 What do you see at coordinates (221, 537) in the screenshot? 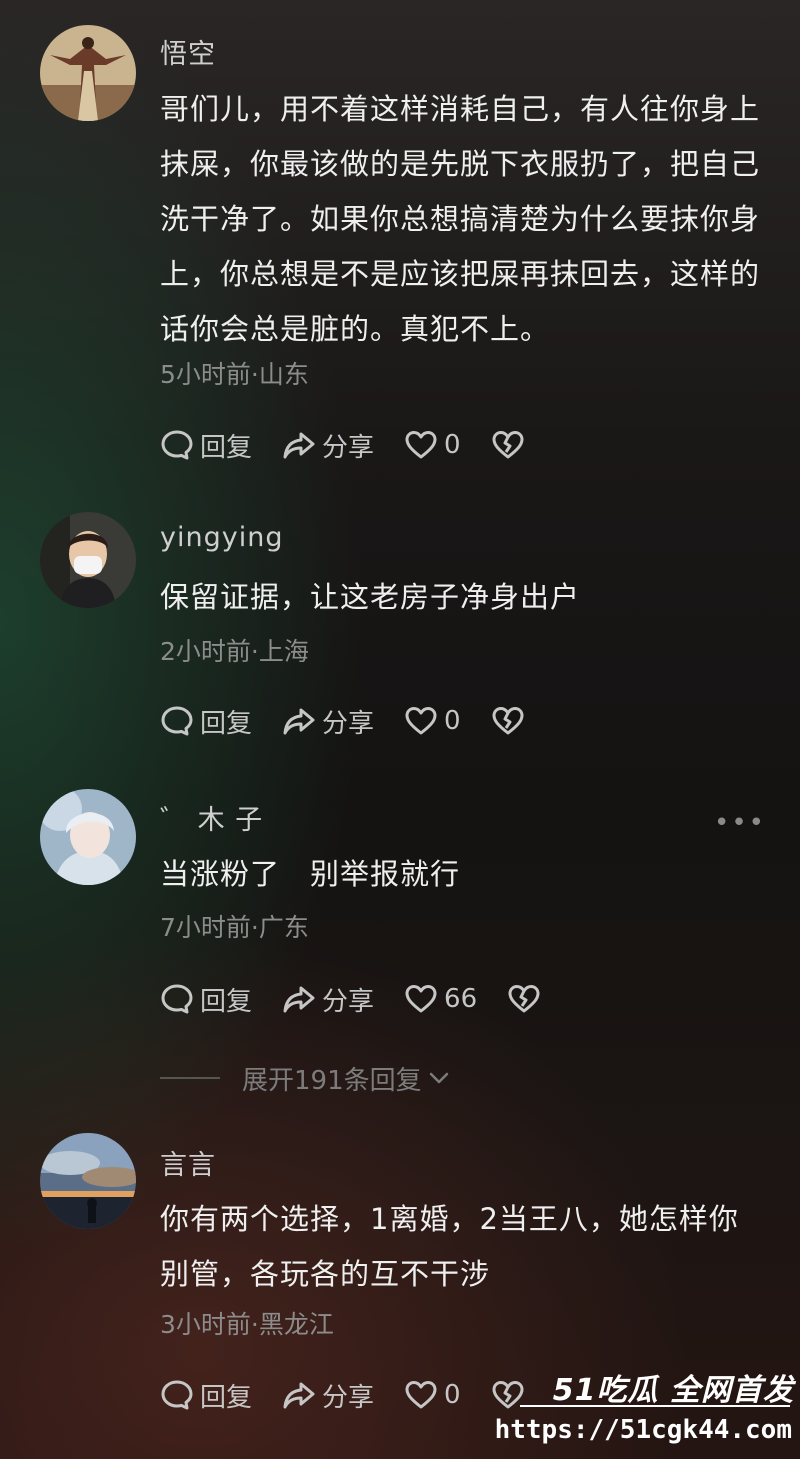
I see `username: yingying` at bounding box center [221, 537].